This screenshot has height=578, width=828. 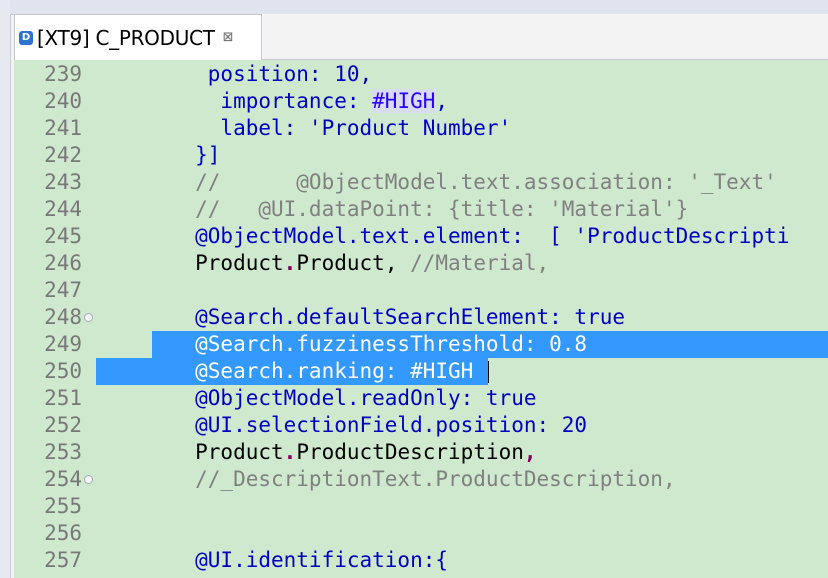 I want to click on code-line: 248 @Search.defaultSearchElement: true, so click(x=421, y=317).